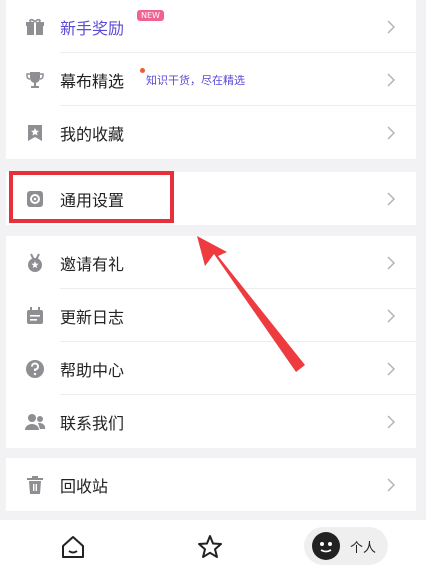  What do you see at coordinates (326, 546) in the screenshot?
I see `avatar` at bounding box center [326, 546].